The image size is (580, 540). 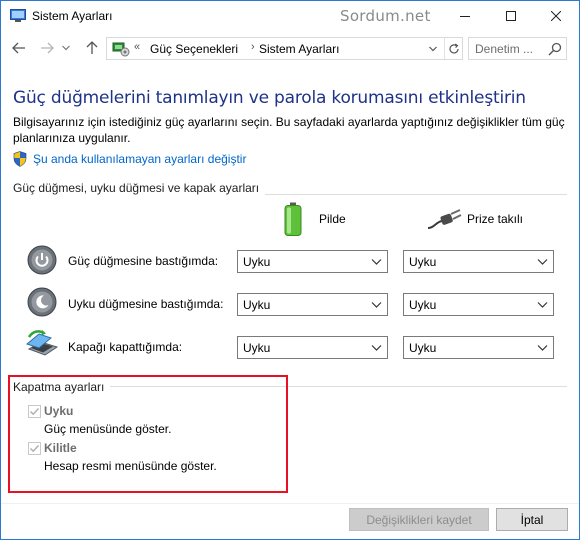 I want to click on lid-close-plugged-value: Uyku, so click(x=423, y=348).